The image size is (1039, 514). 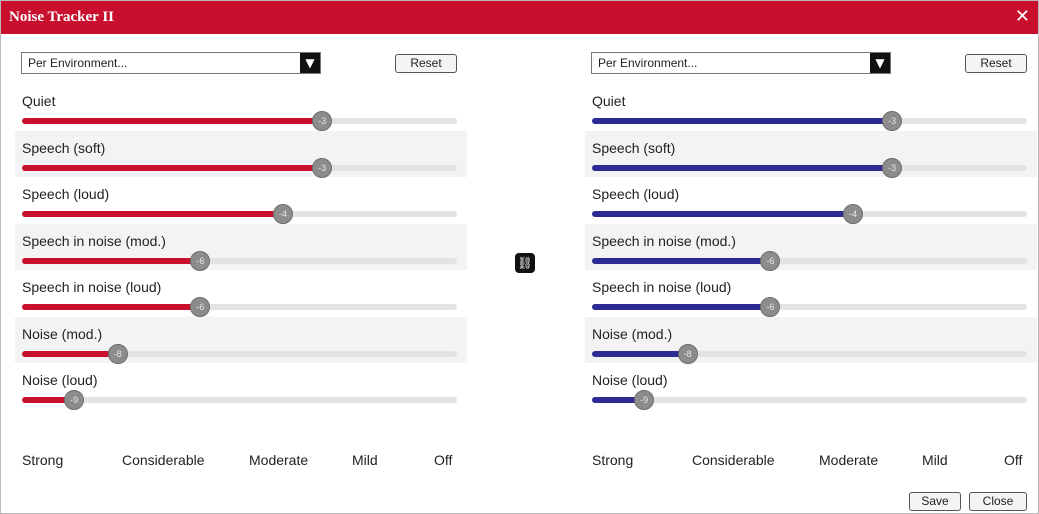 What do you see at coordinates (812, 461) in the screenshot?
I see `right-scale-labels: Strong Considerable Moderate Mild Off` at bounding box center [812, 461].